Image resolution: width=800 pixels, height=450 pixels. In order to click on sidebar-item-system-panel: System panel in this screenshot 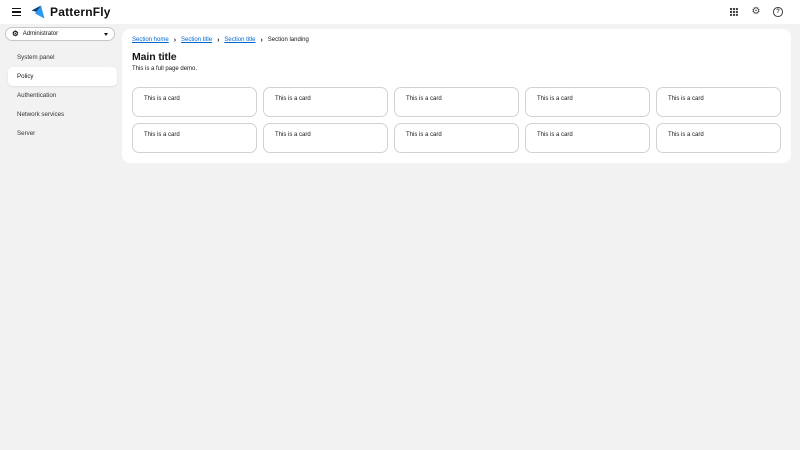, I will do `click(62, 57)`.